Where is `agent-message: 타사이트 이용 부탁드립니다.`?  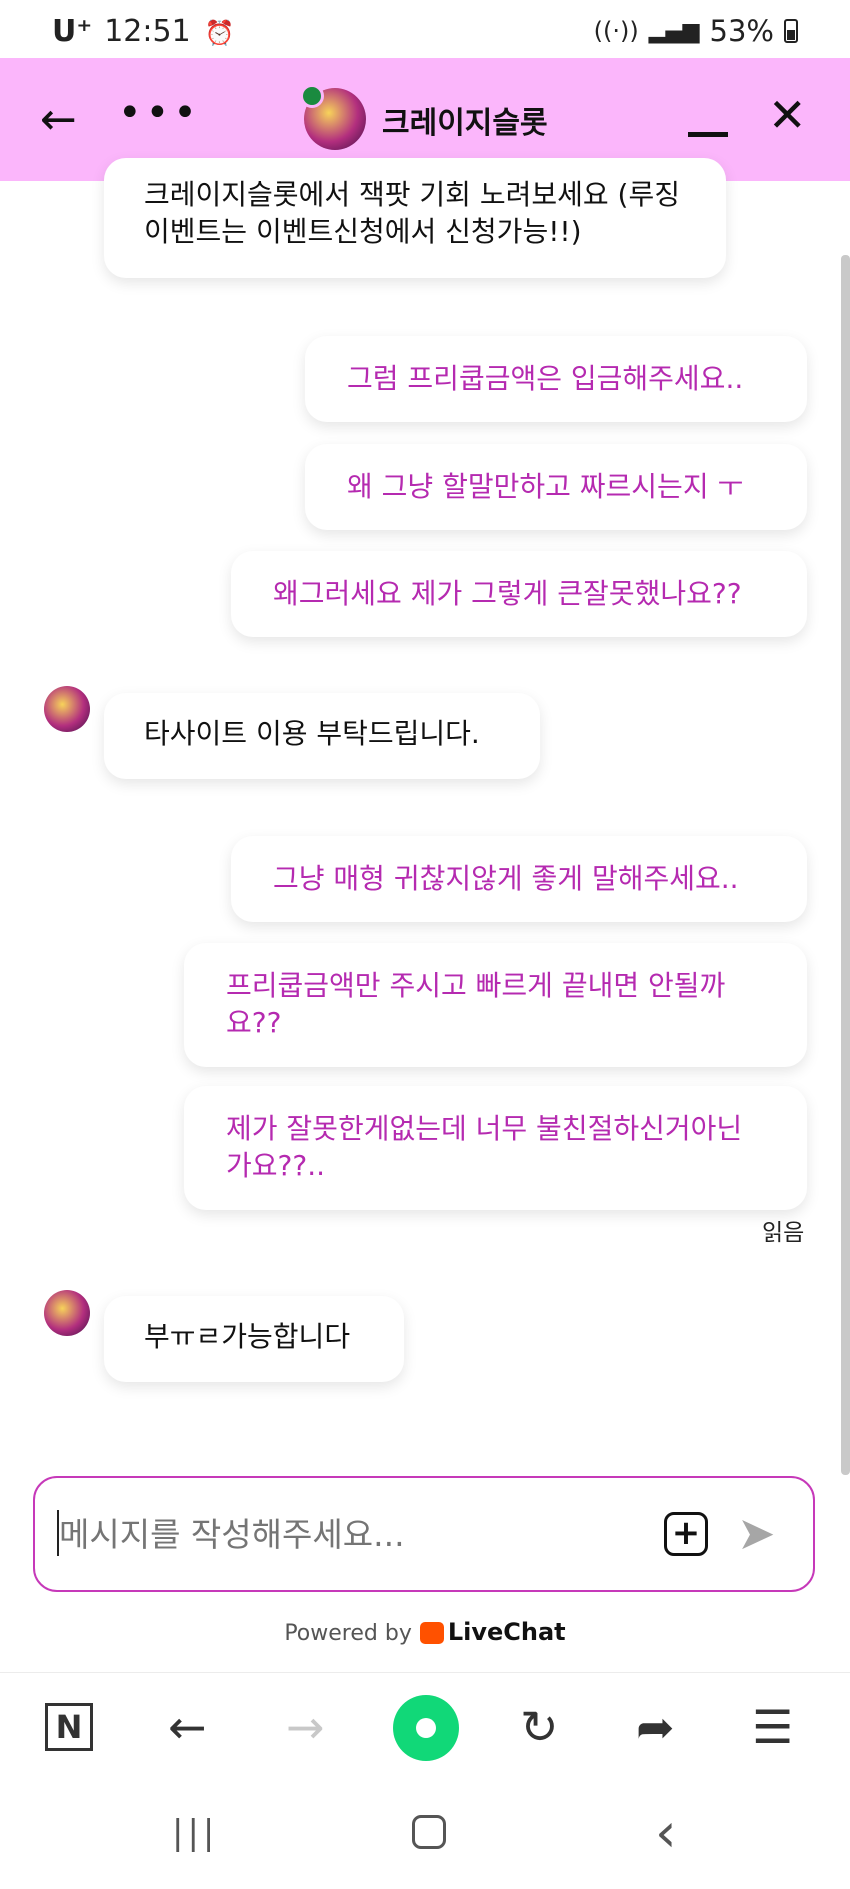
agent-message: 타사이트 이용 부탁드립니다. is located at coordinates (322, 736).